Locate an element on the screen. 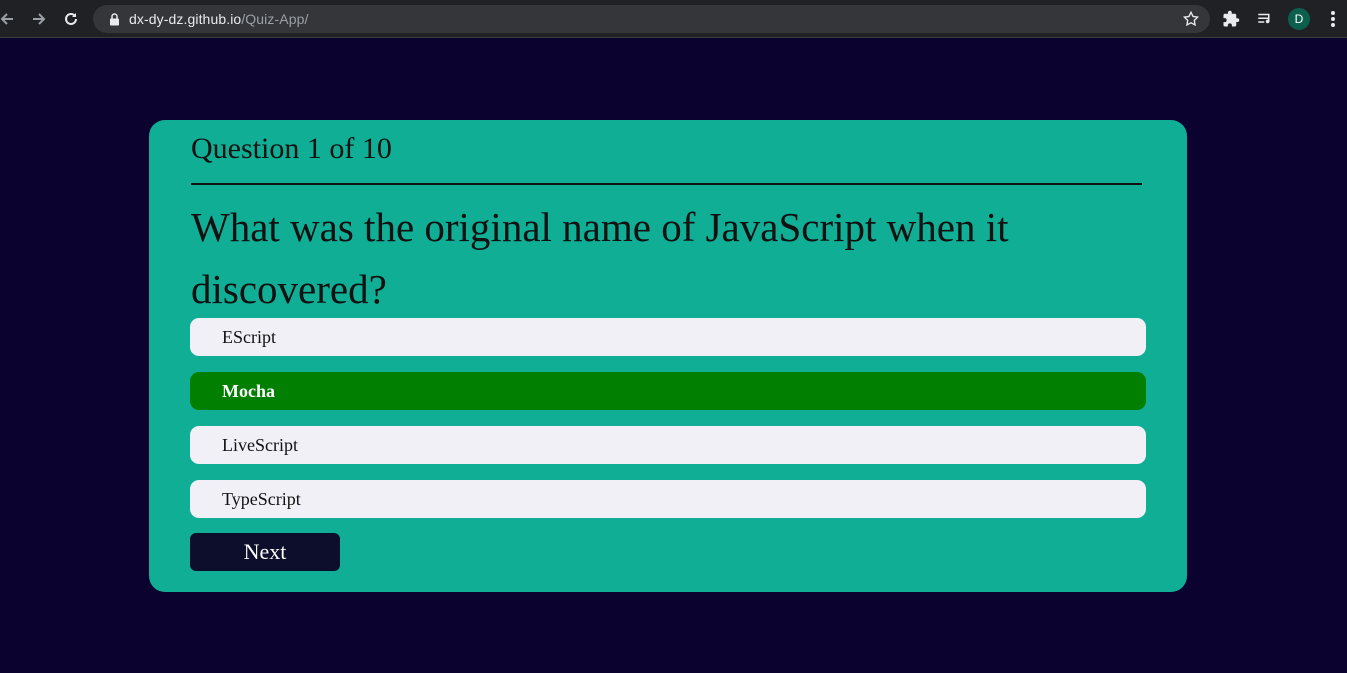 This screenshot has height=673, width=1347. avatar: D is located at coordinates (1299, 19).